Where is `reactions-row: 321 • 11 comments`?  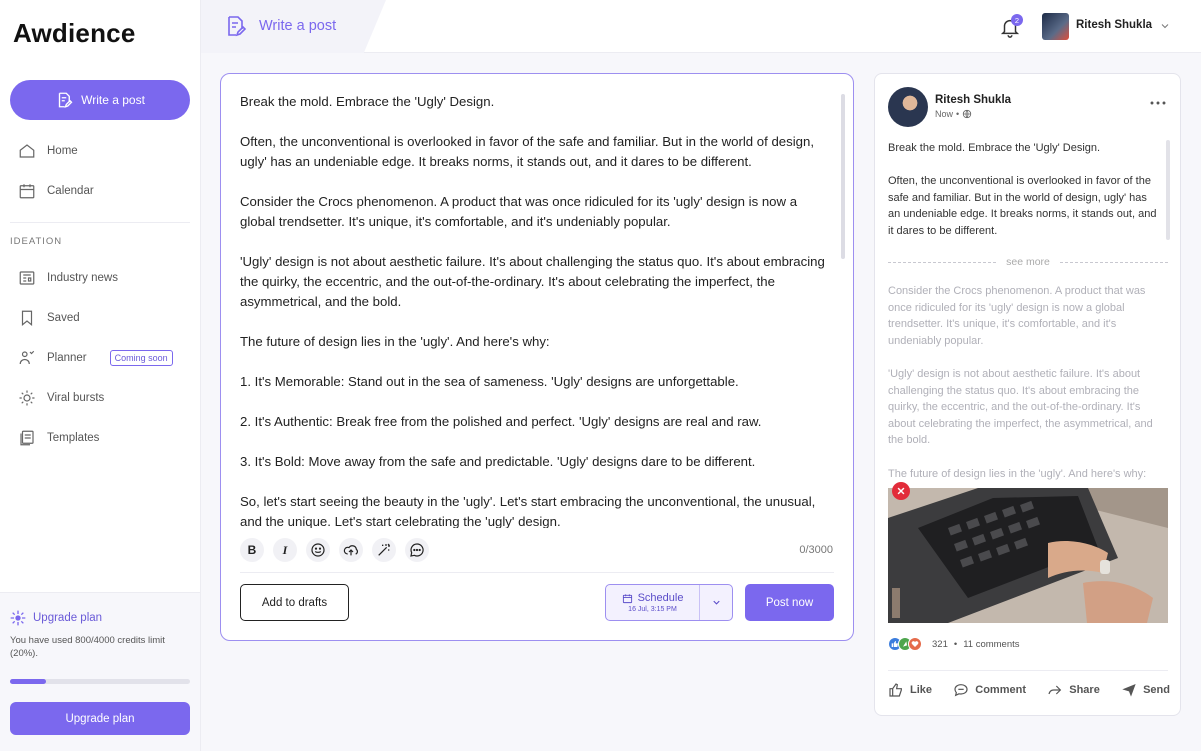 reactions-row: 321 • 11 comments is located at coordinates (954, 644).